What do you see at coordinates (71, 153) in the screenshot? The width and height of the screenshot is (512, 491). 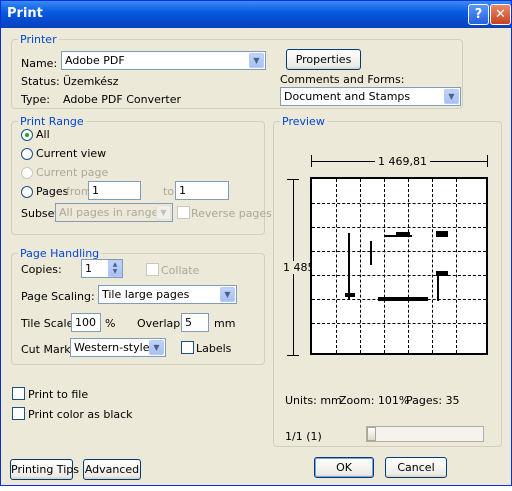 I see `radio-current-view-label: Current view` at bounding box center [71, 153].